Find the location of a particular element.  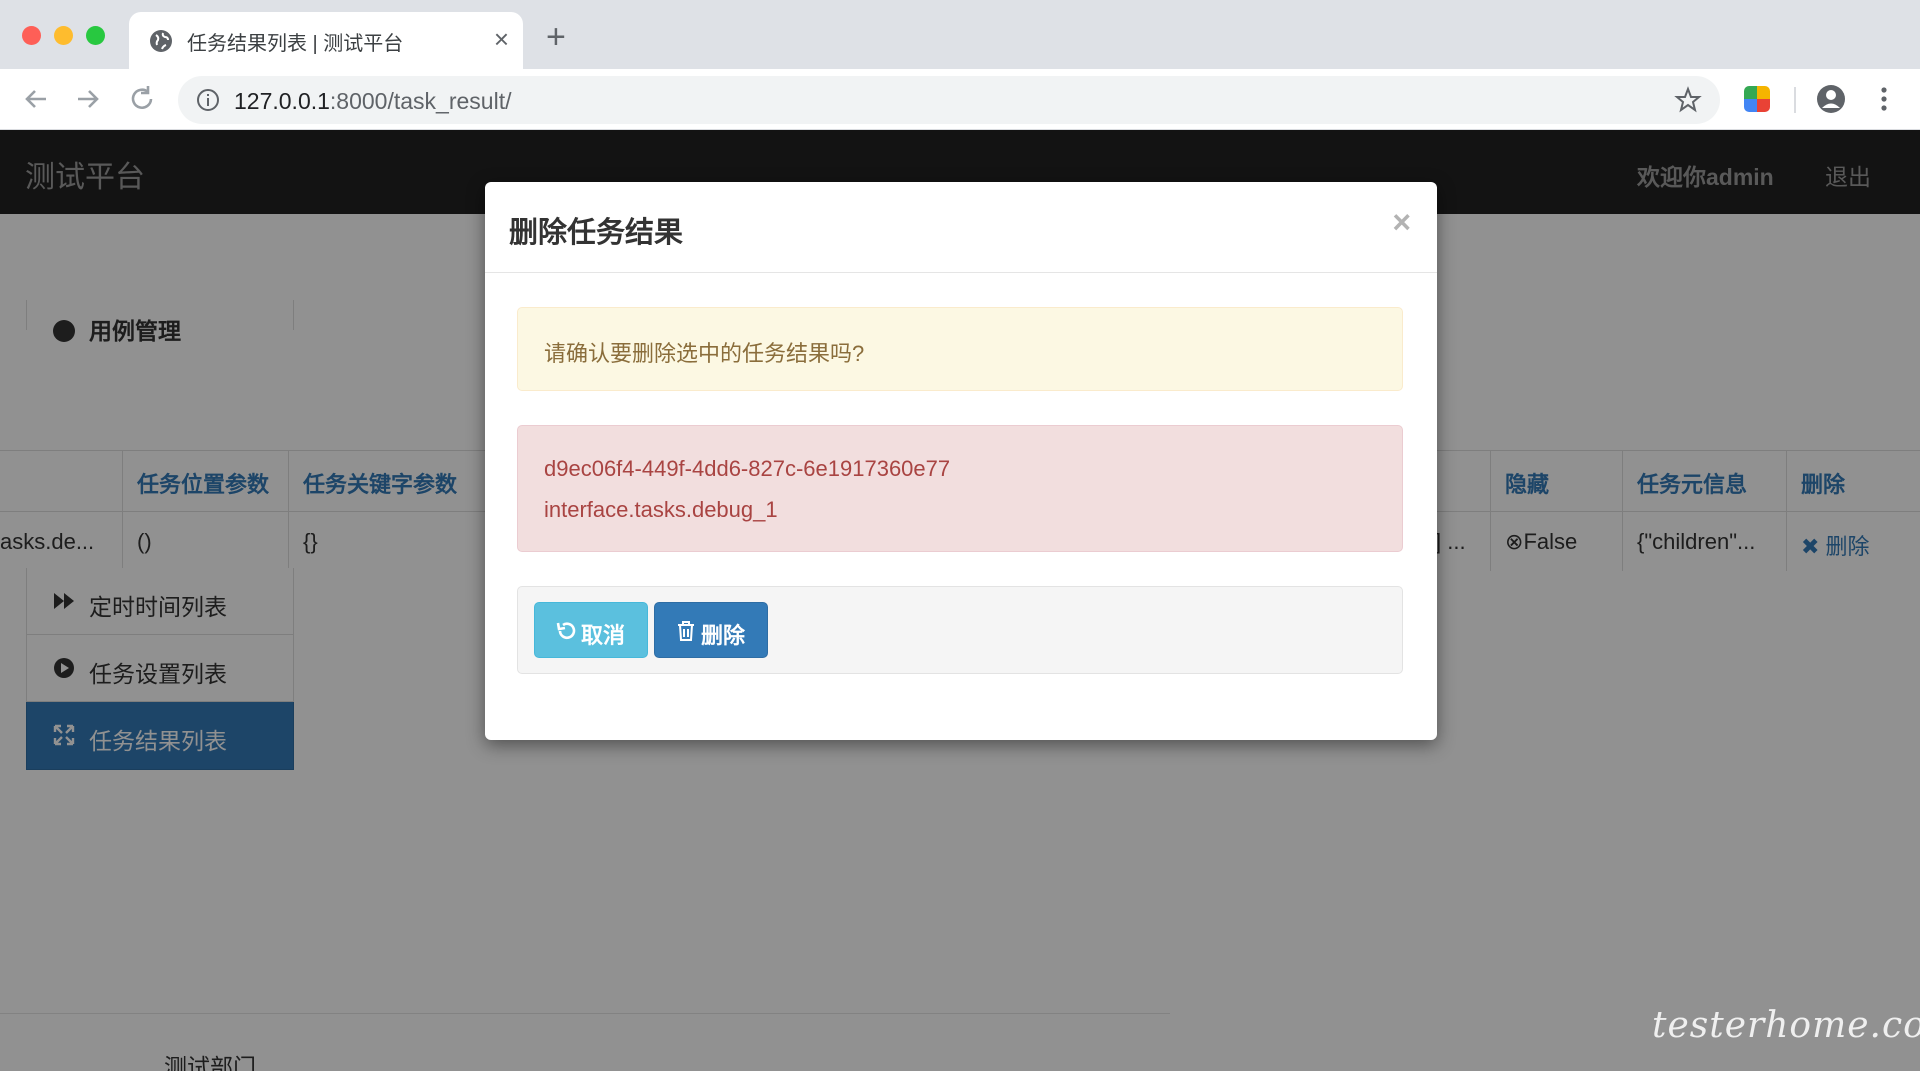

delete-button: 删除 is located at coordinates (711, 630).